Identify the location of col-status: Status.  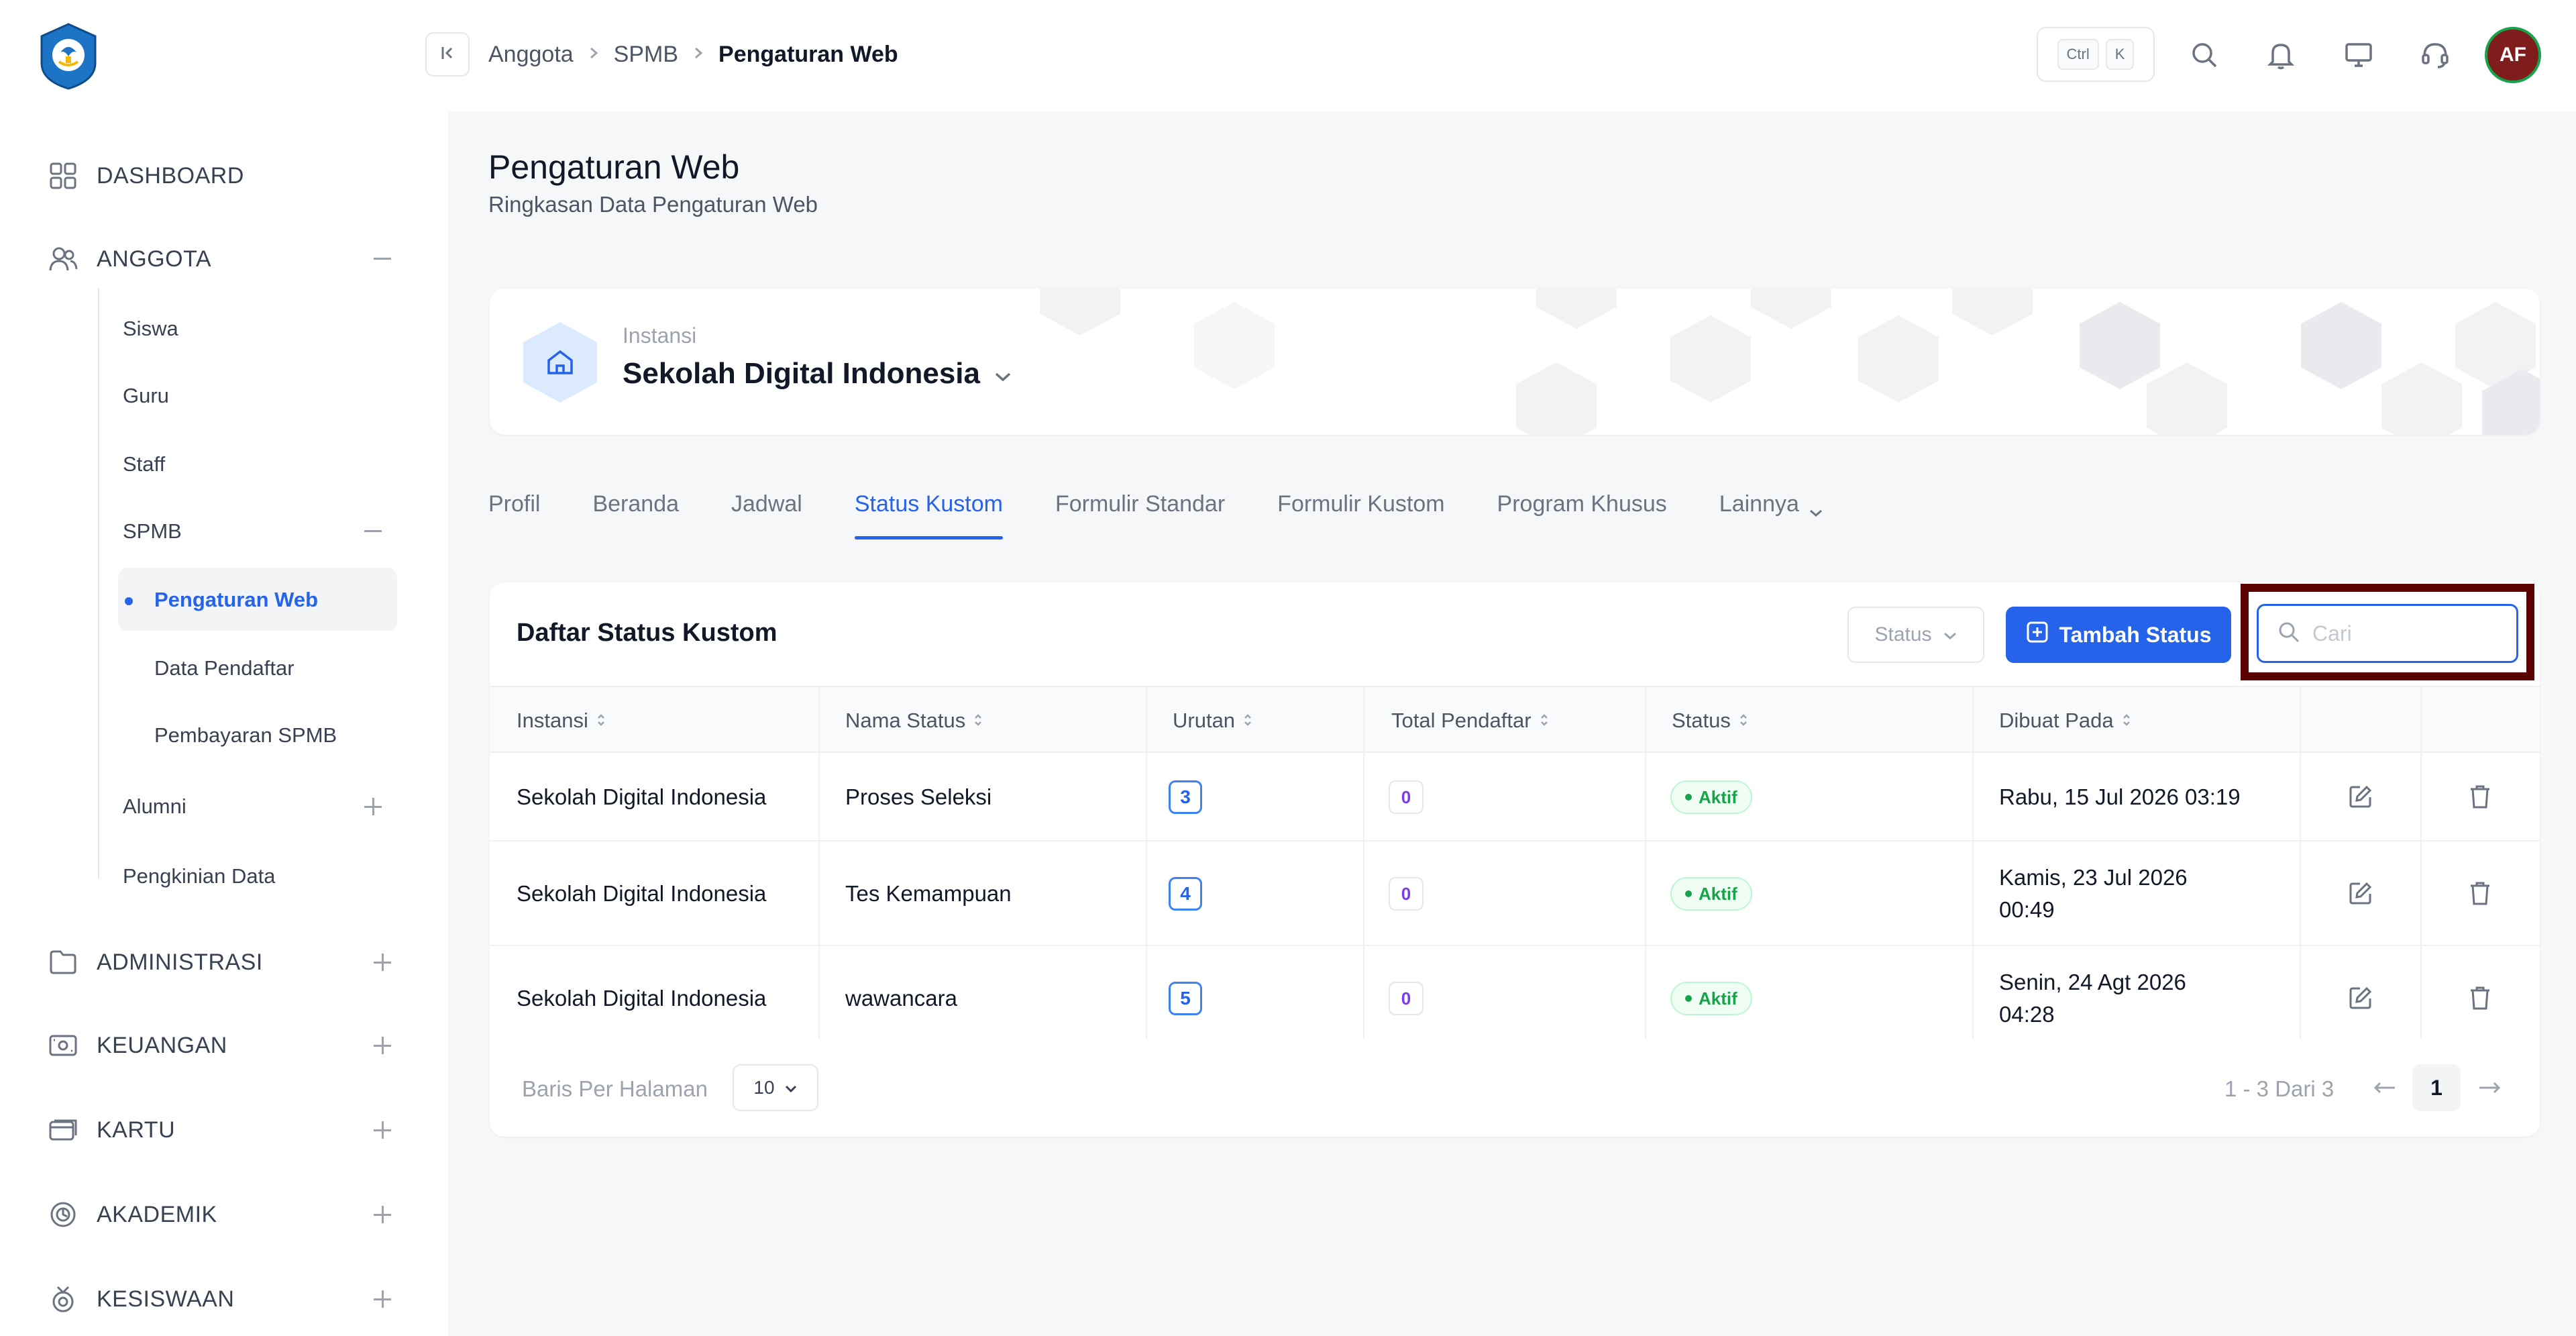
(1710, 721).